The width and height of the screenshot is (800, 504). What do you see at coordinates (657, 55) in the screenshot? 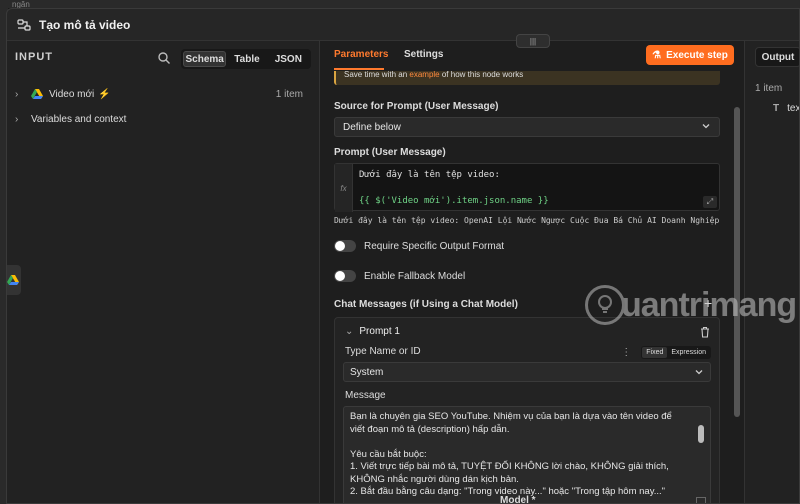
I see `flask-icon: ⚗` at bounding box center [657, 55].